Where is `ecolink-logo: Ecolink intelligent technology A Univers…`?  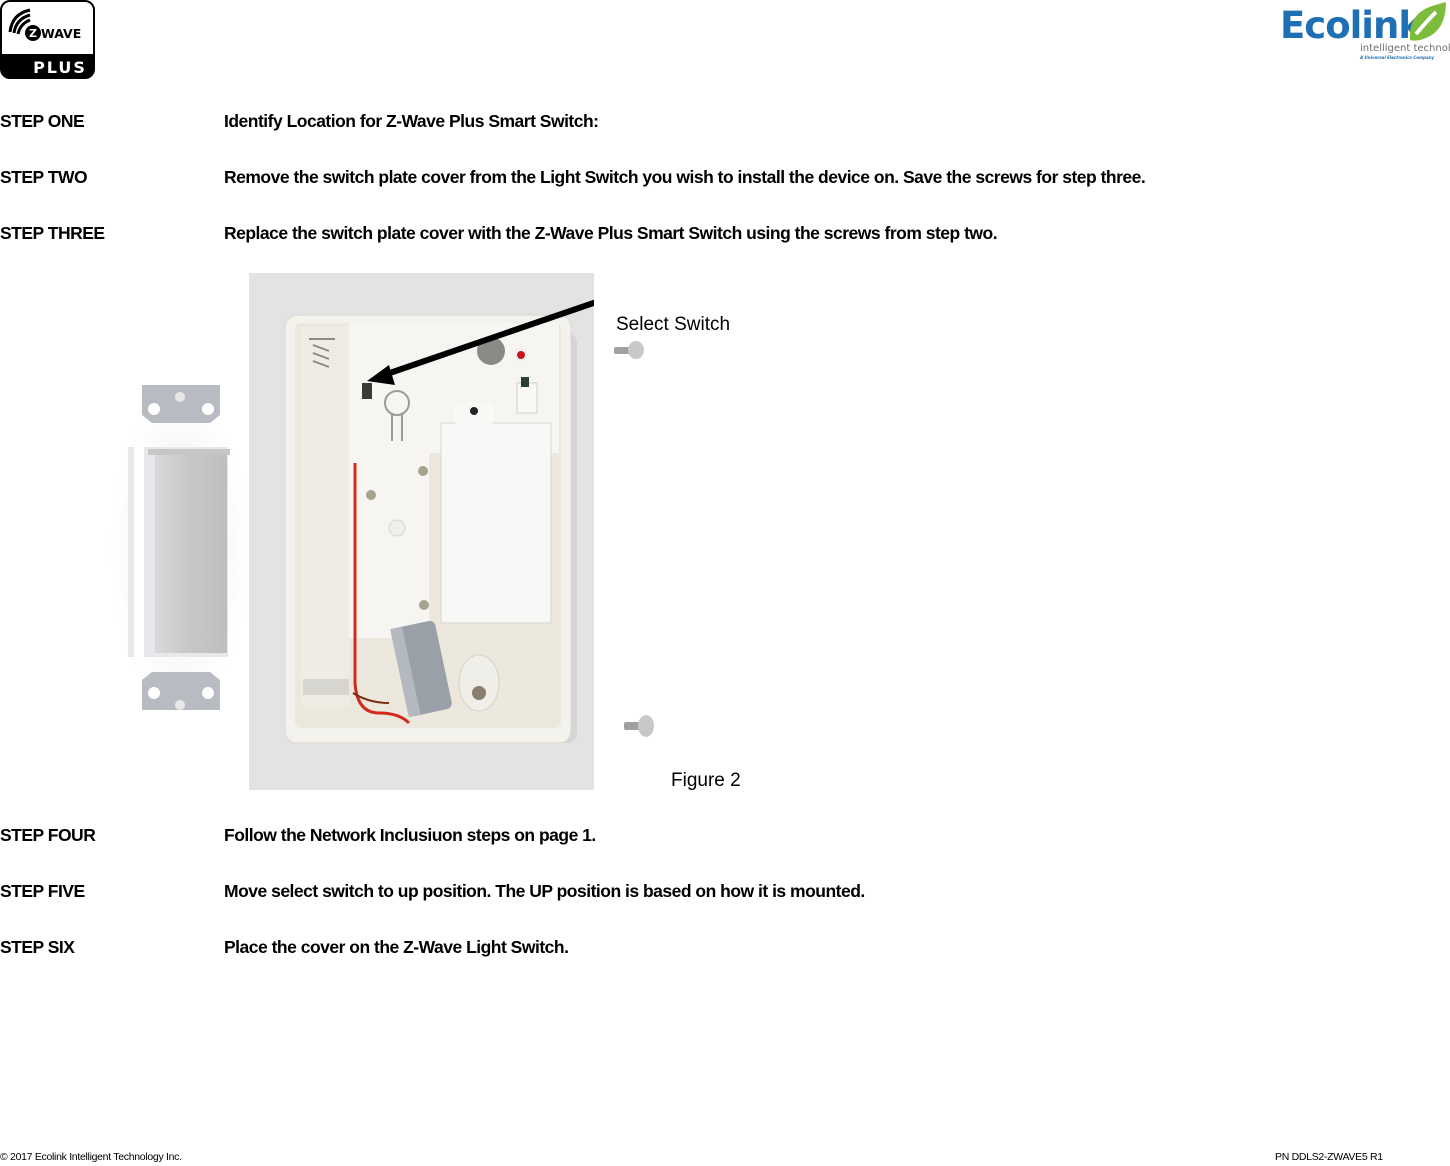
ecolink-logo: Ecolink intelligent technology A Univers… is located at coordinates (1364, 31).